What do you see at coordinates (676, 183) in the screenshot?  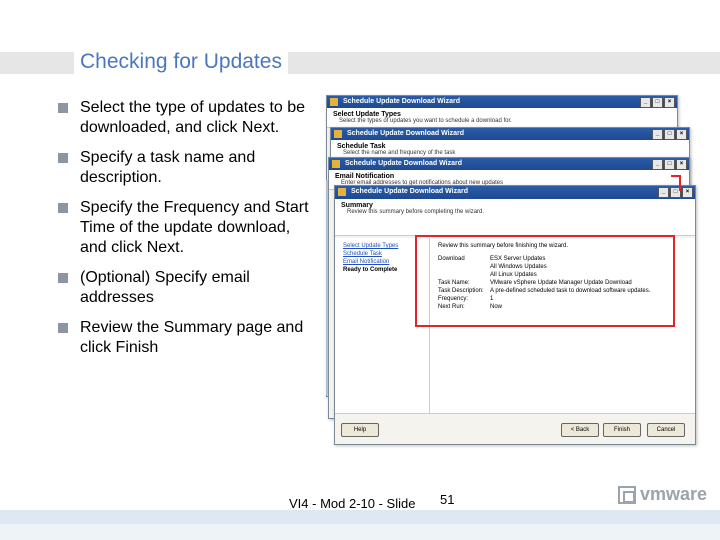 I see `highlight-marker` at bounding box center [676, 183].